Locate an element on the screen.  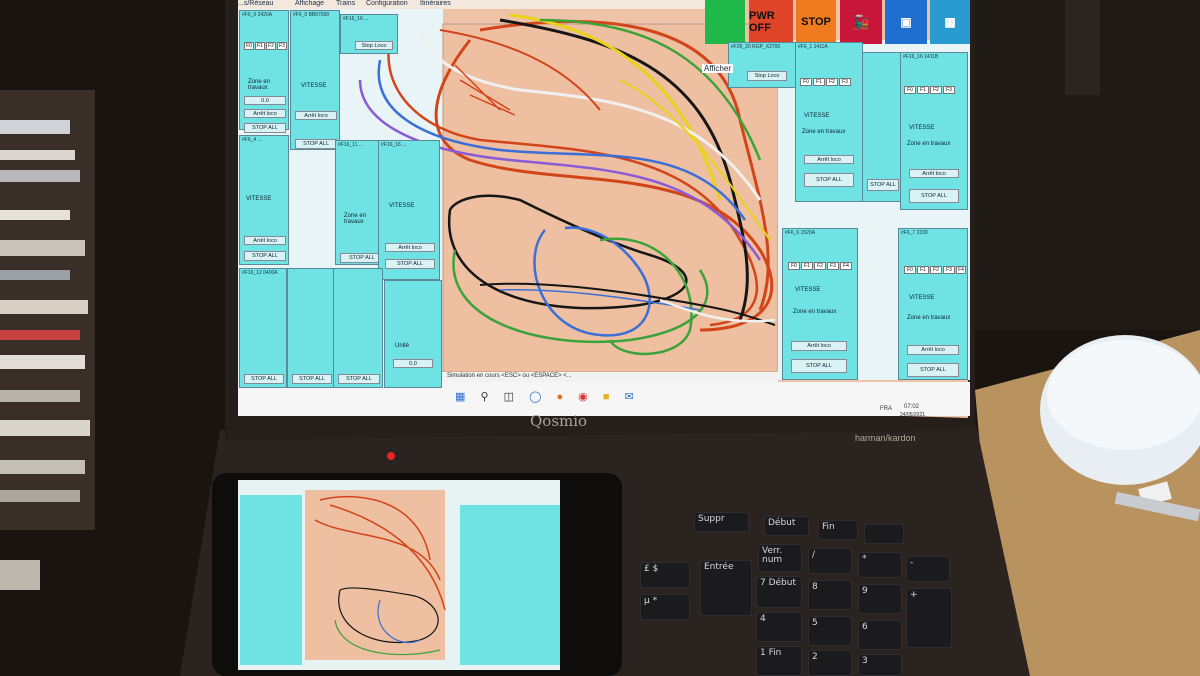
throttle-panel: STOP ALL is located at coordinates (882, 127).